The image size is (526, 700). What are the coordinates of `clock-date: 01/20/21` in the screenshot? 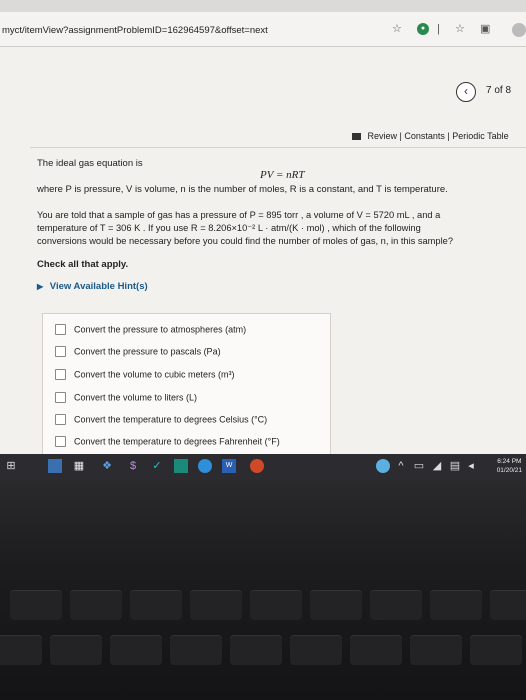 It's located at (509, 470).